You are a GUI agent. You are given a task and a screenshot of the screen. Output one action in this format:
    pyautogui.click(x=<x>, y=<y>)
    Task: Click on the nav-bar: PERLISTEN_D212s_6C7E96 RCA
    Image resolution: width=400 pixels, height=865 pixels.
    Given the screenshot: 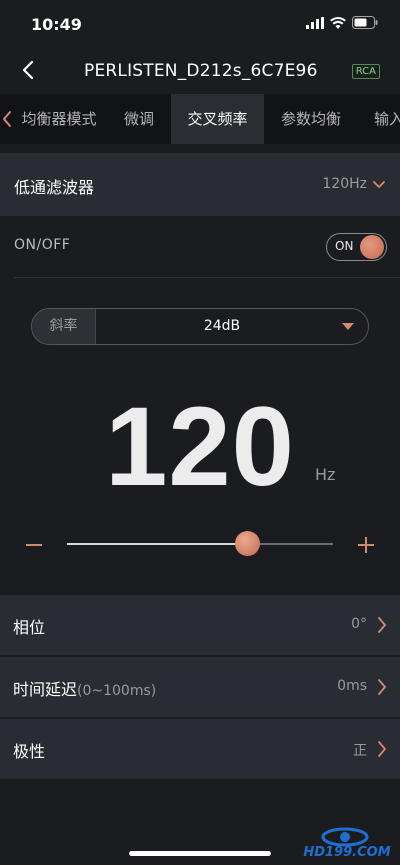 What is the action you would take?
    pyautogui.click(x=200, y=71)
    